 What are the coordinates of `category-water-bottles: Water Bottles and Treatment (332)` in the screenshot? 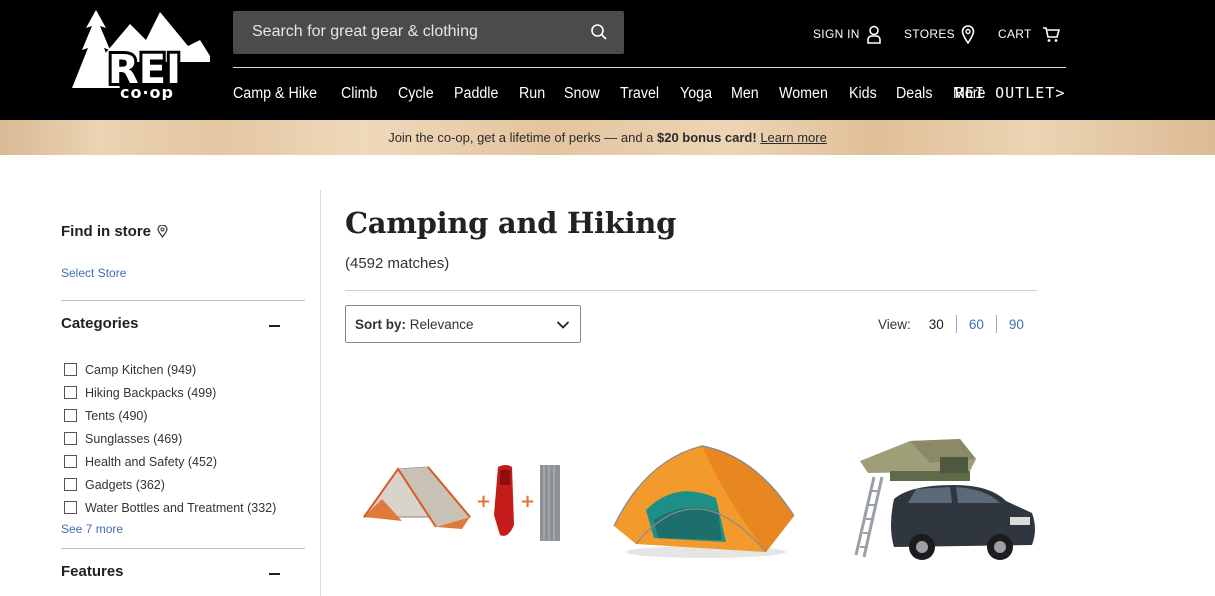 It's located at (170, 507).